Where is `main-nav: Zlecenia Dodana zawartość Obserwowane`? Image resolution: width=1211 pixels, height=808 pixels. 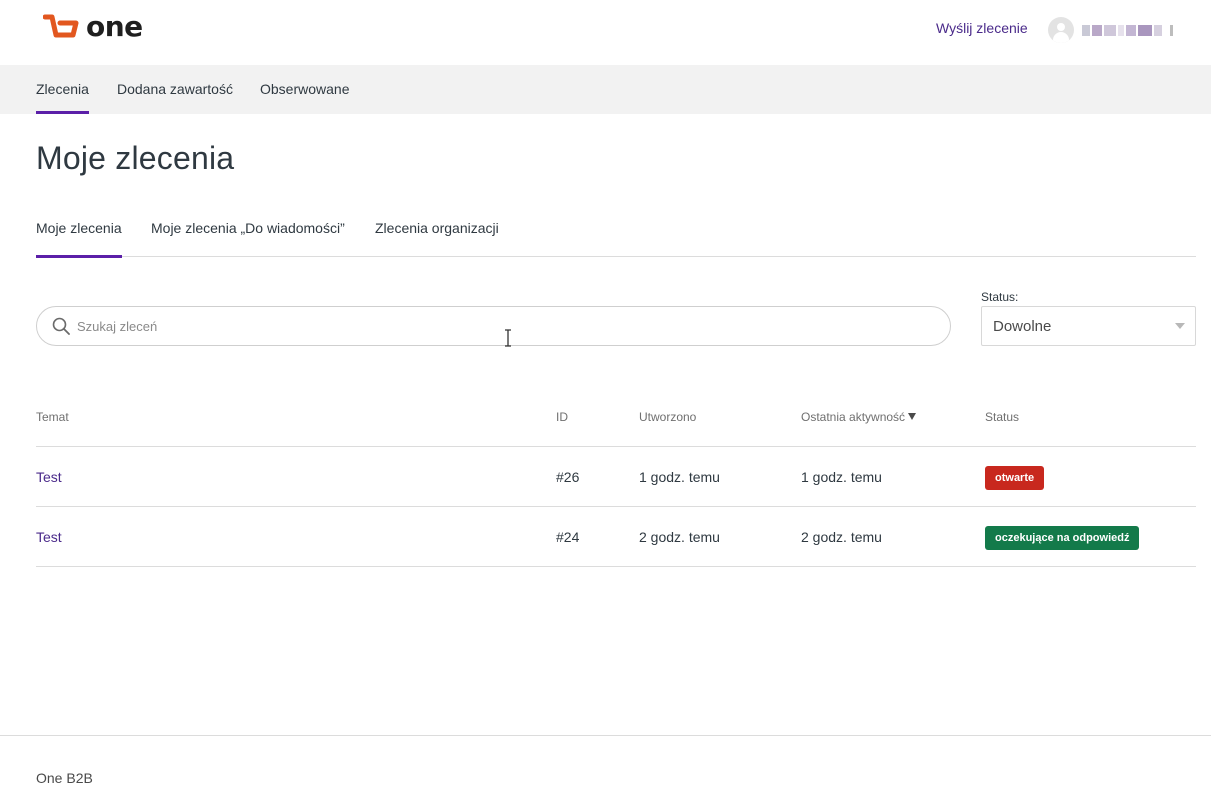 main-nav: Zlecenia Dodana zawartość Obserwowane is located at coordinates (605, 89).